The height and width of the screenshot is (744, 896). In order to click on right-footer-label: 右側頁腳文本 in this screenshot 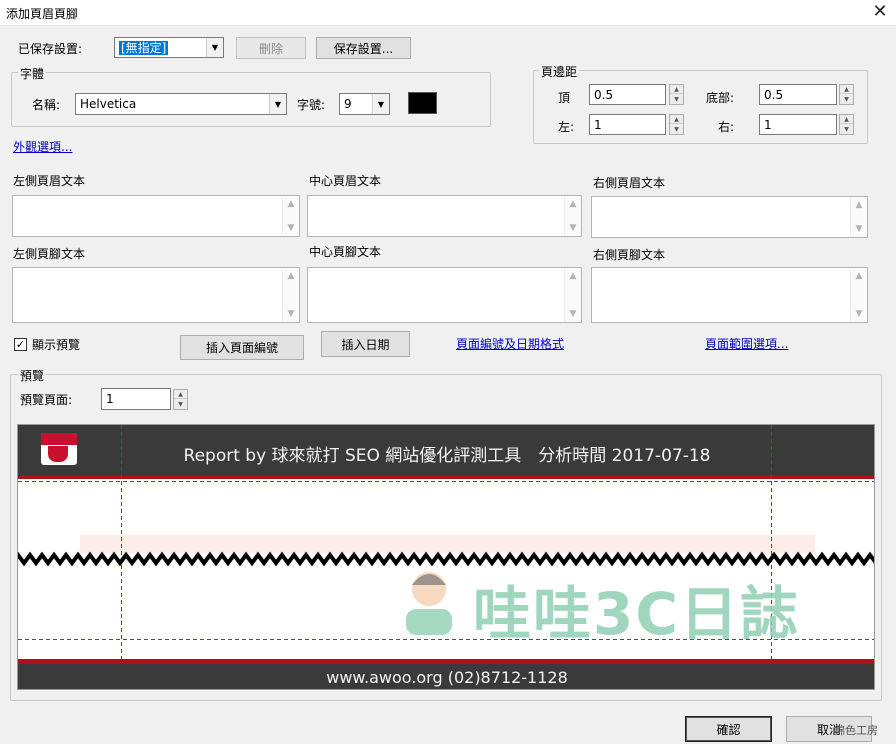, I will do `click(629, 255)`.